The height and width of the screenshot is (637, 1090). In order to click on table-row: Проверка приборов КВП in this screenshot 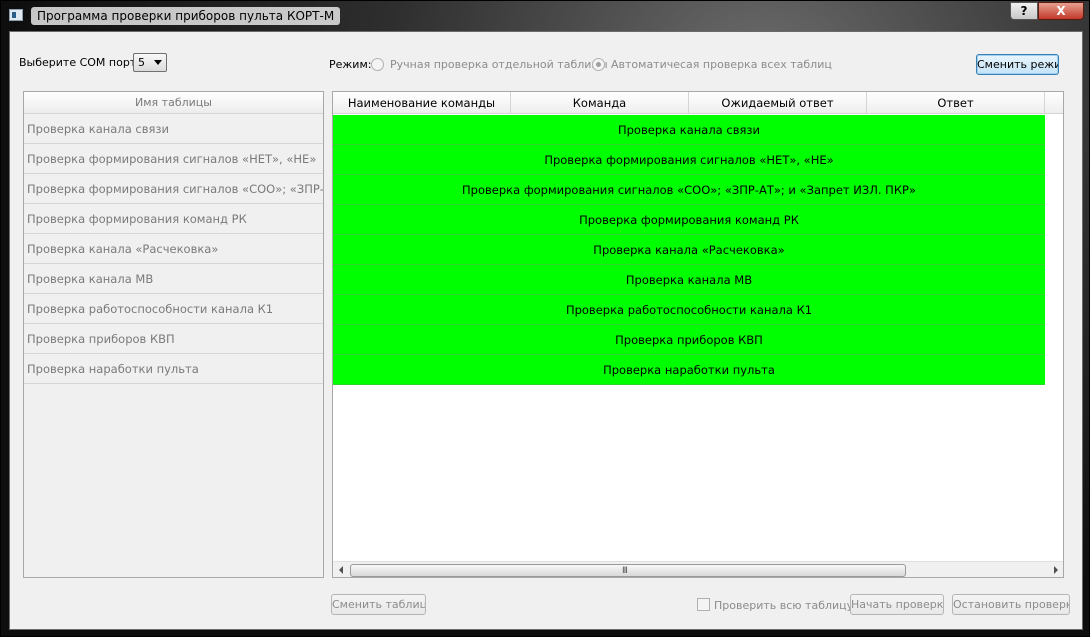, I will do `click(689, 340)`.